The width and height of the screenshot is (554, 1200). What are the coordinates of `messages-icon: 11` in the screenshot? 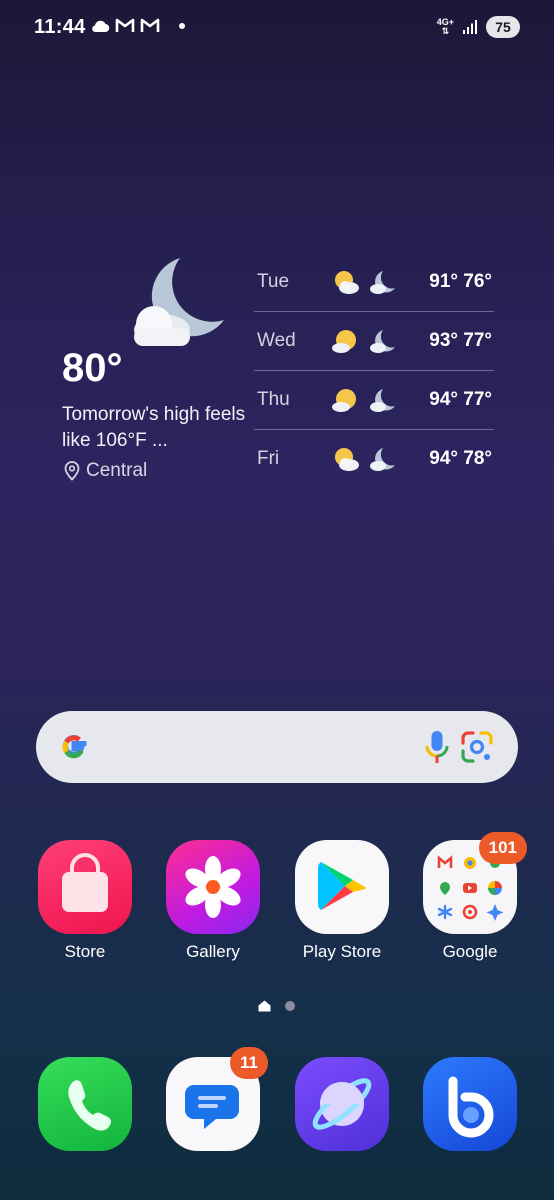 It's located at (217, 1099).